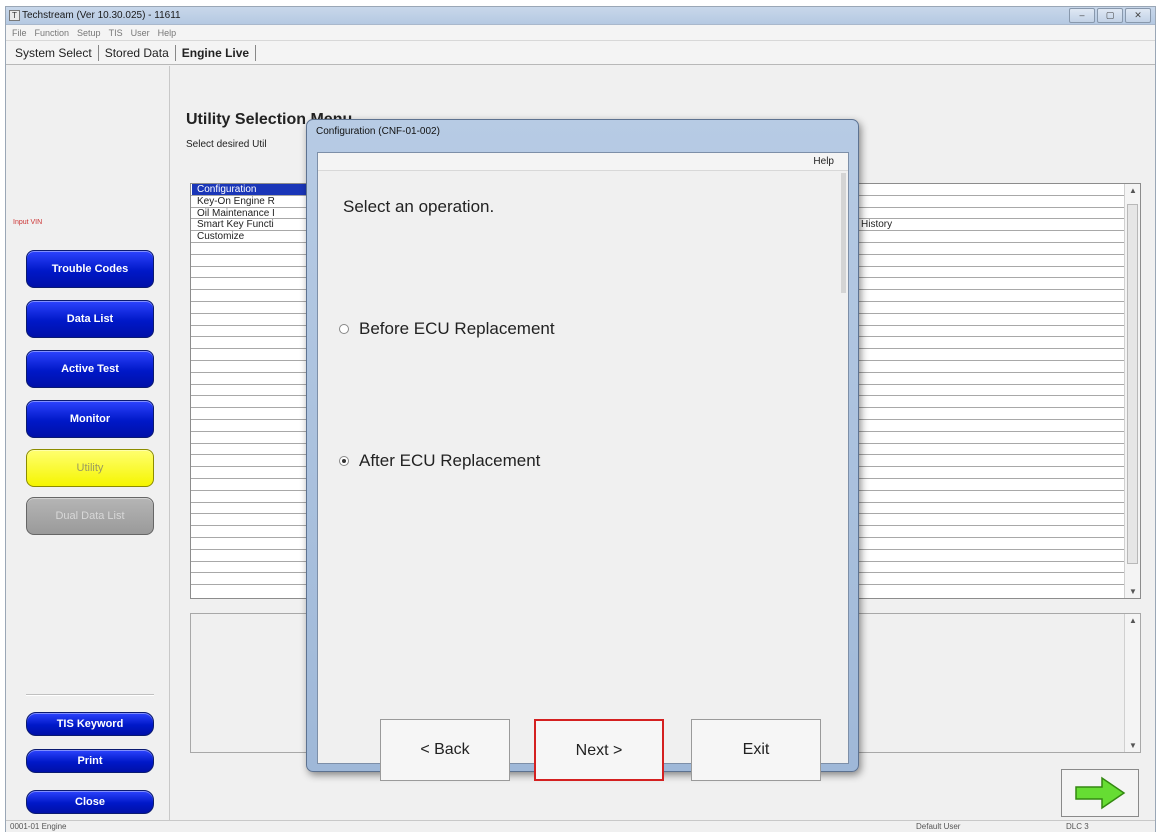 This screenshot has width=1156, height=832. What do you see at coordinates (90, 419) in the screenshot?
I see `monitor-button: Monitor` at bounding box center [90, 419].